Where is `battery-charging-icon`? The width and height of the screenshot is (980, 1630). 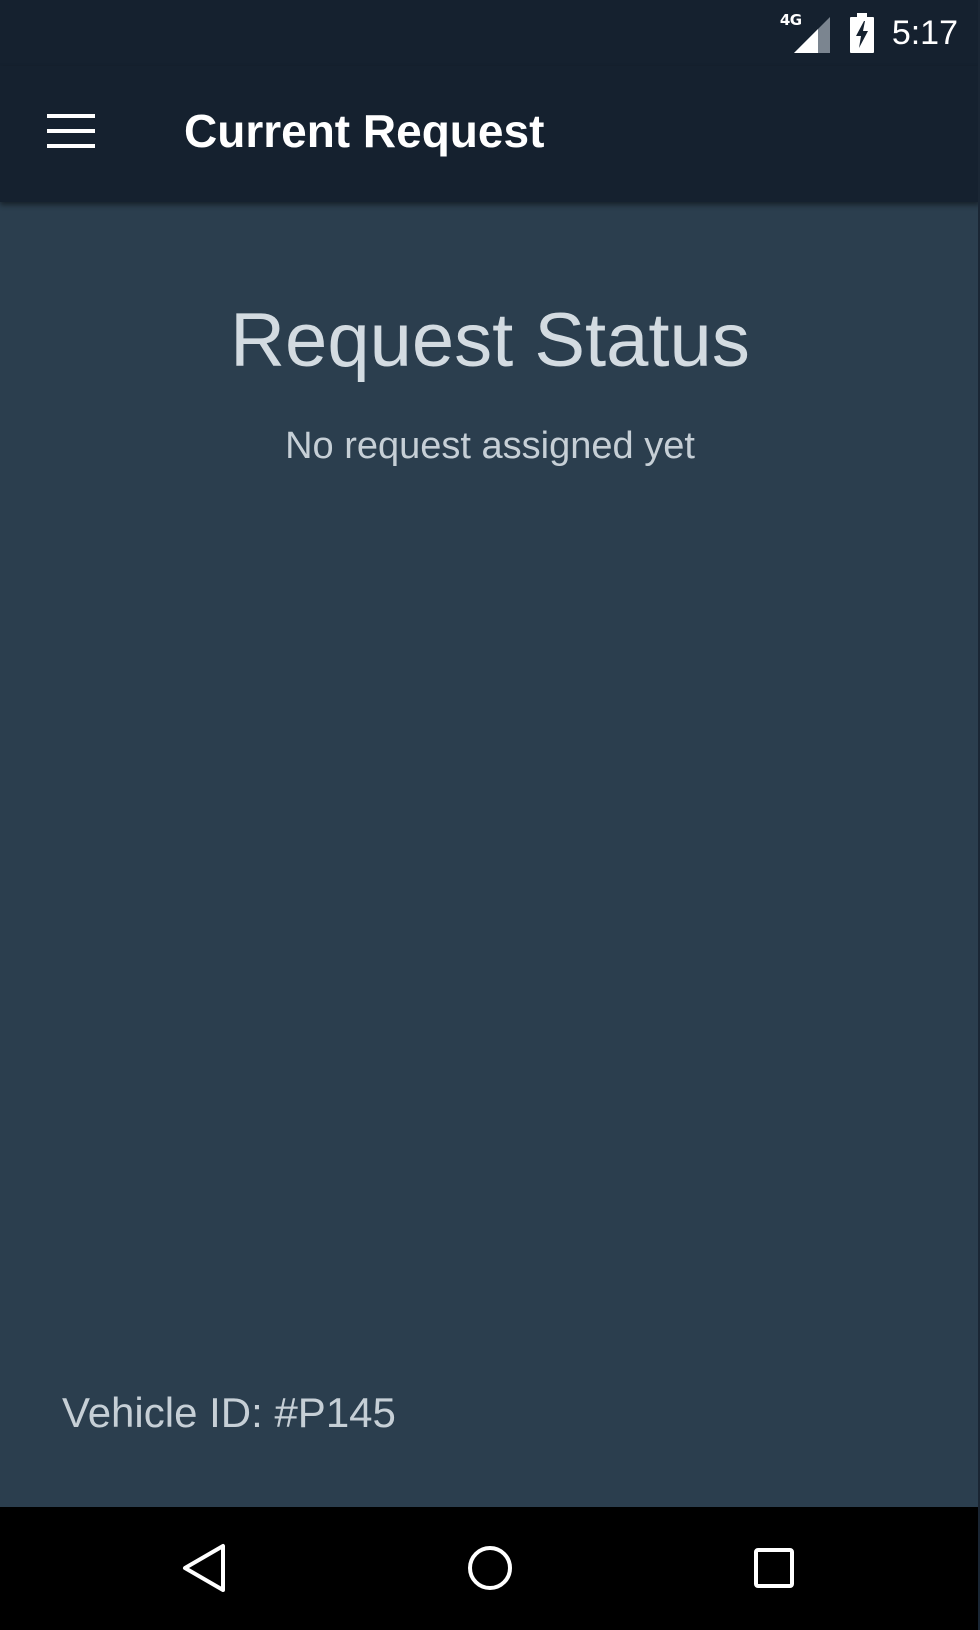
battery-charging-icon is located at coordinates (861, 33).